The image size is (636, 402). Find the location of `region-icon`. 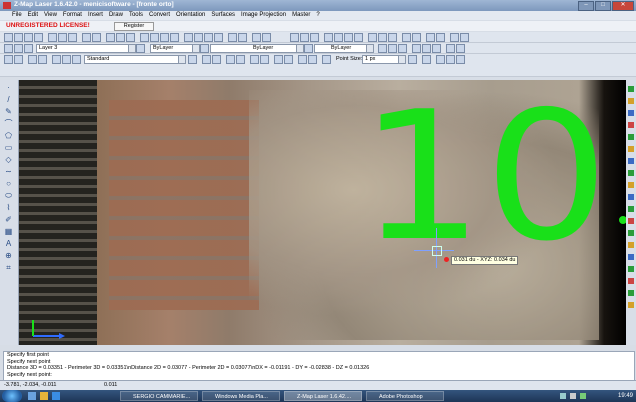

region-icon is located at coordinates (631, 293).